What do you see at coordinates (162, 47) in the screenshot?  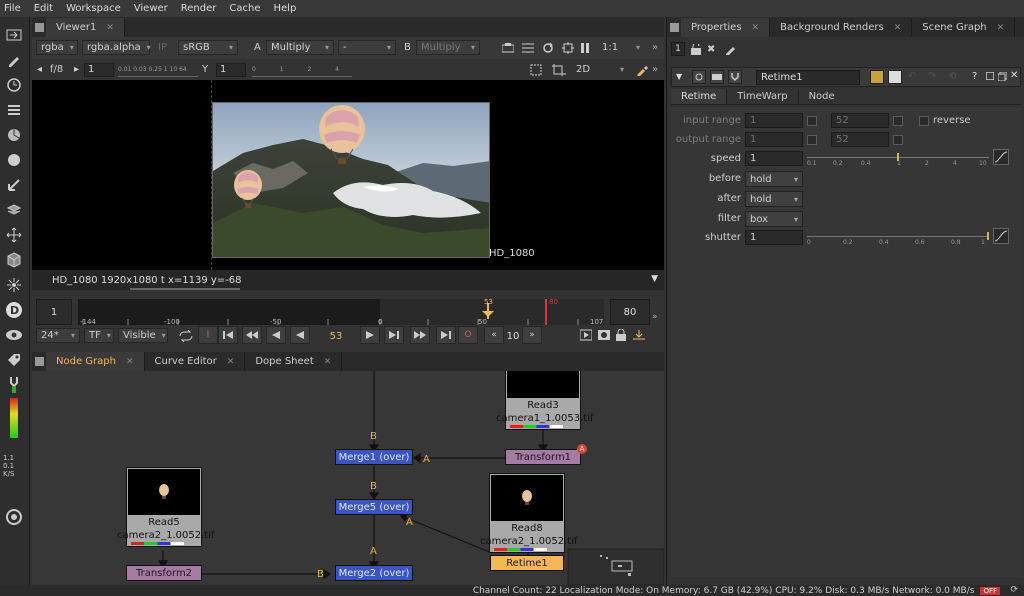 I see `ip-button: IP` at bounding box center [162, 47].